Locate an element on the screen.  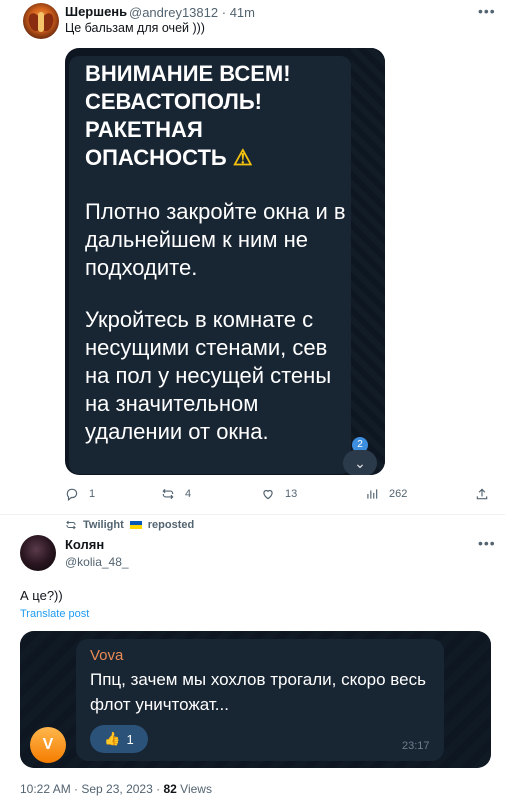
repost-count: 4 is located at coordinates (188, 494).